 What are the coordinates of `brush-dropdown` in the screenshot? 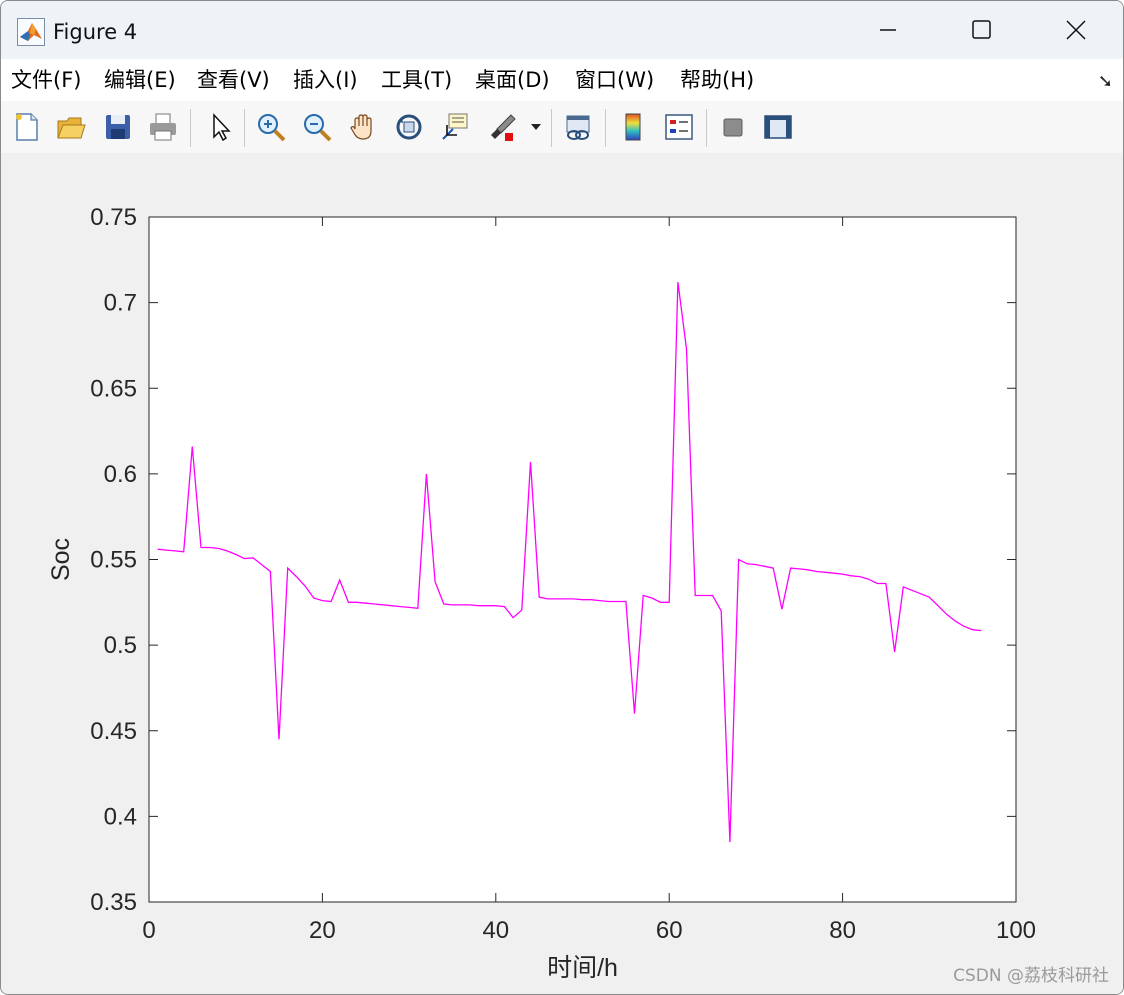 It's located at (536, 127).